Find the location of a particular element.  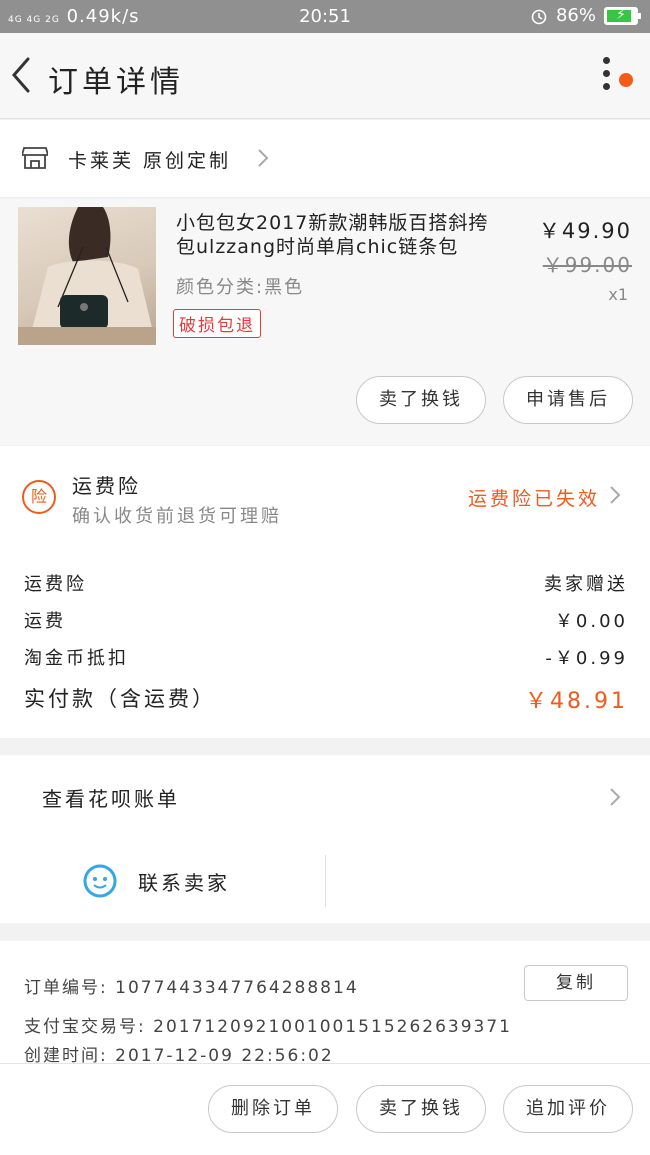

insurance-status: 运费险已失效 is located at coordinates (534, 497).